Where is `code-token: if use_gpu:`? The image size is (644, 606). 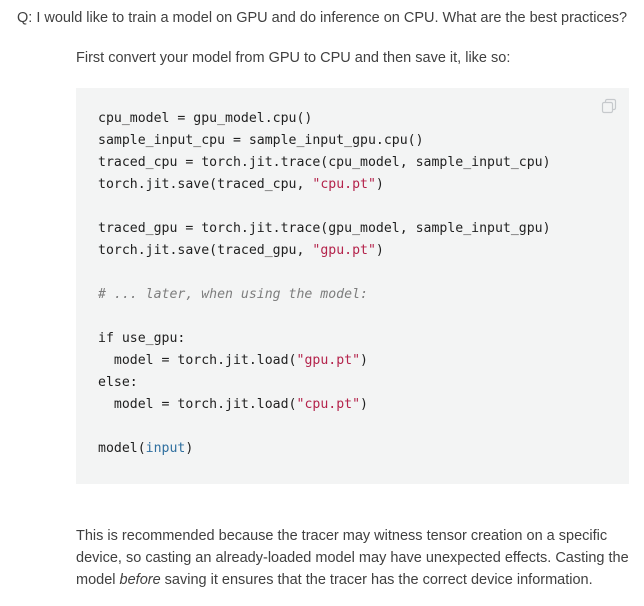
code-token: if use_gpu: is located at coordinates (142, 338).